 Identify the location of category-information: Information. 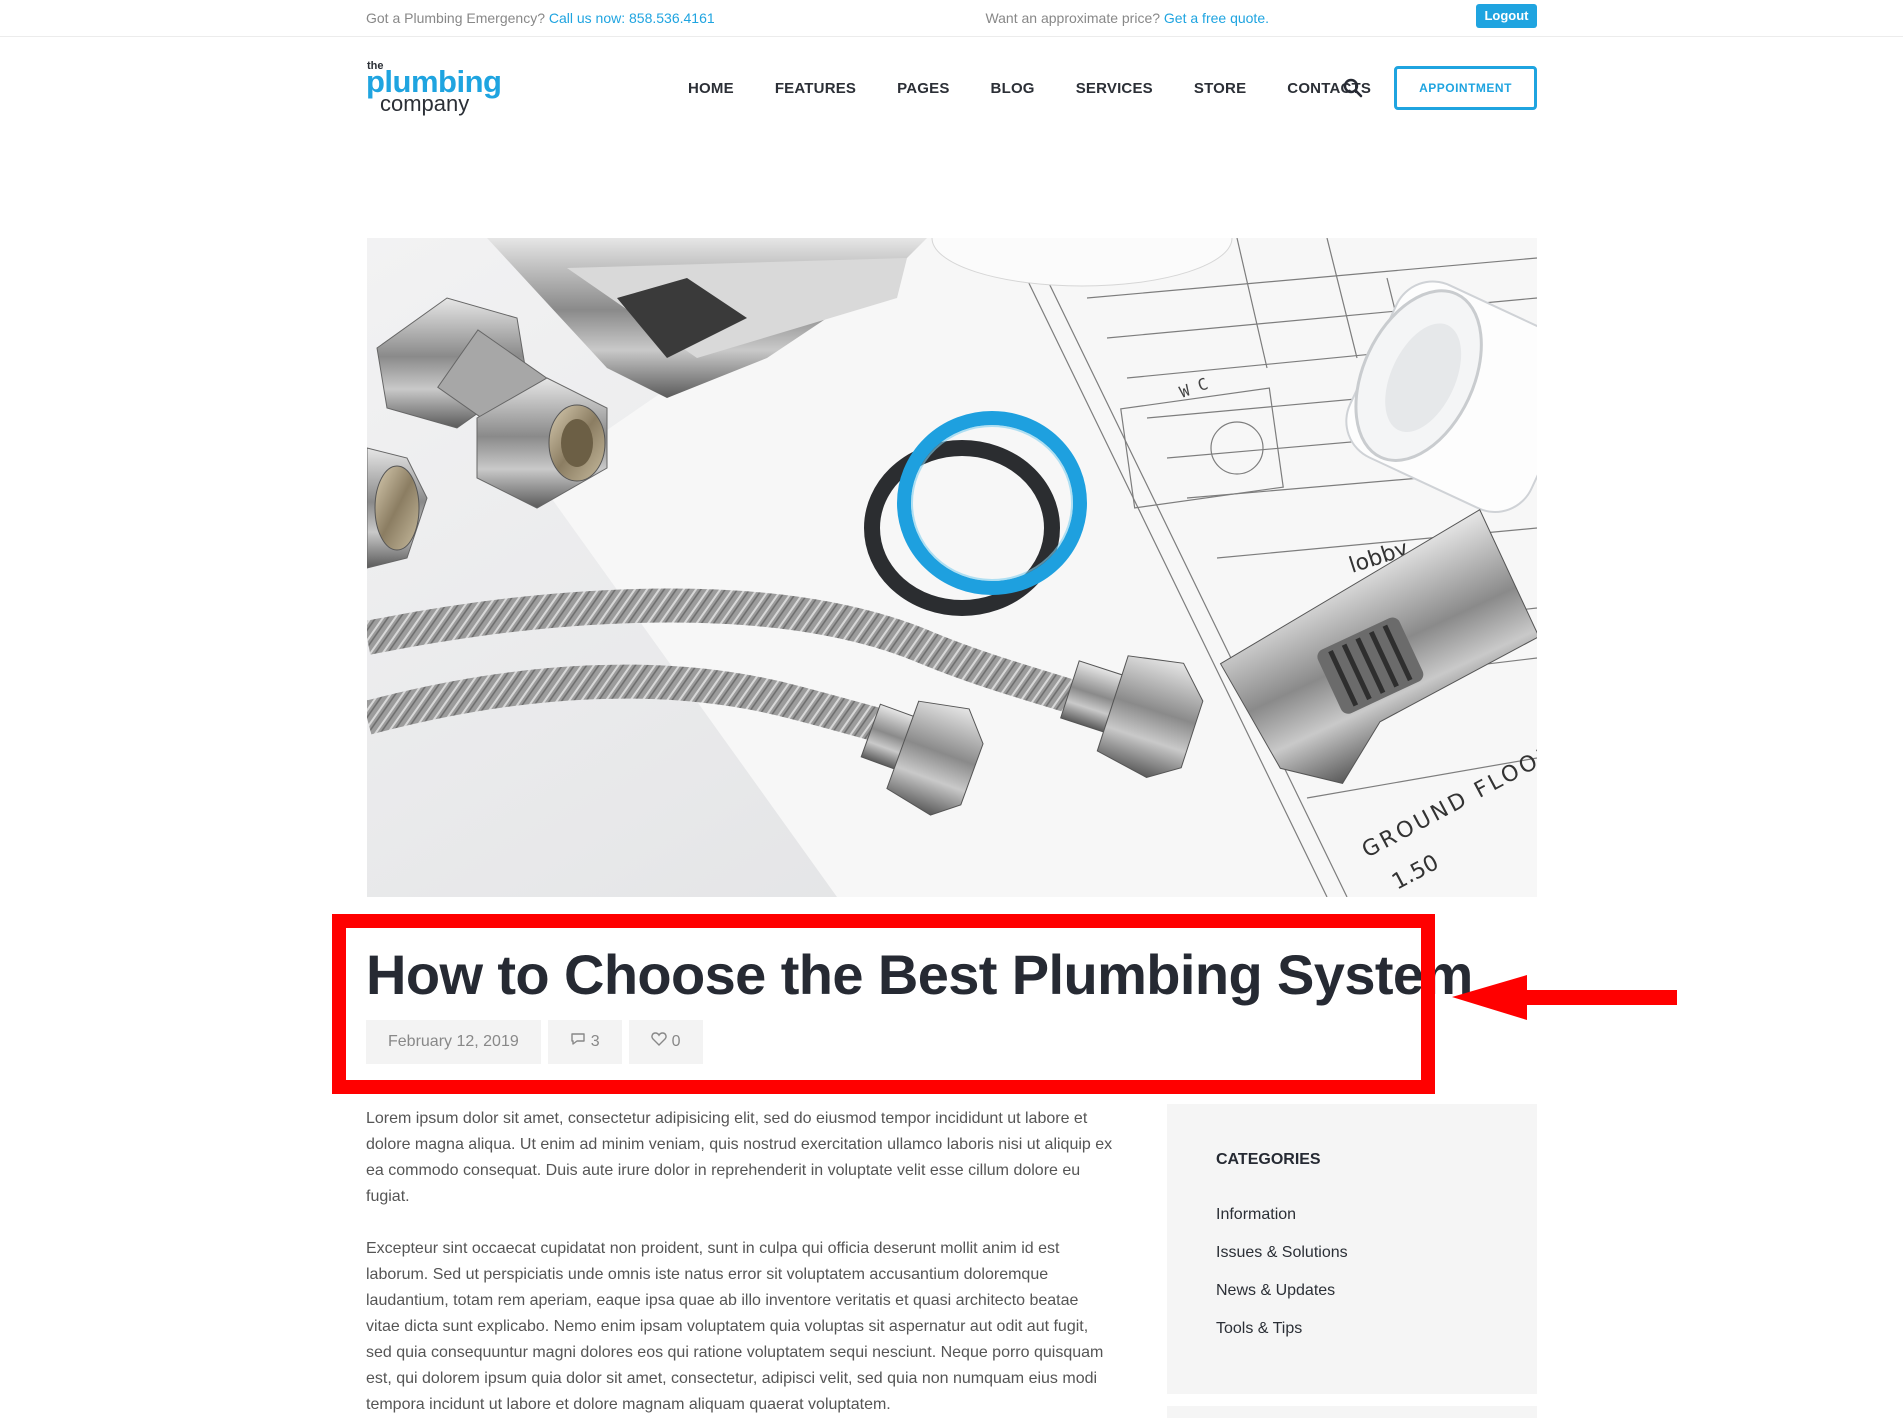
(1256, 1215).